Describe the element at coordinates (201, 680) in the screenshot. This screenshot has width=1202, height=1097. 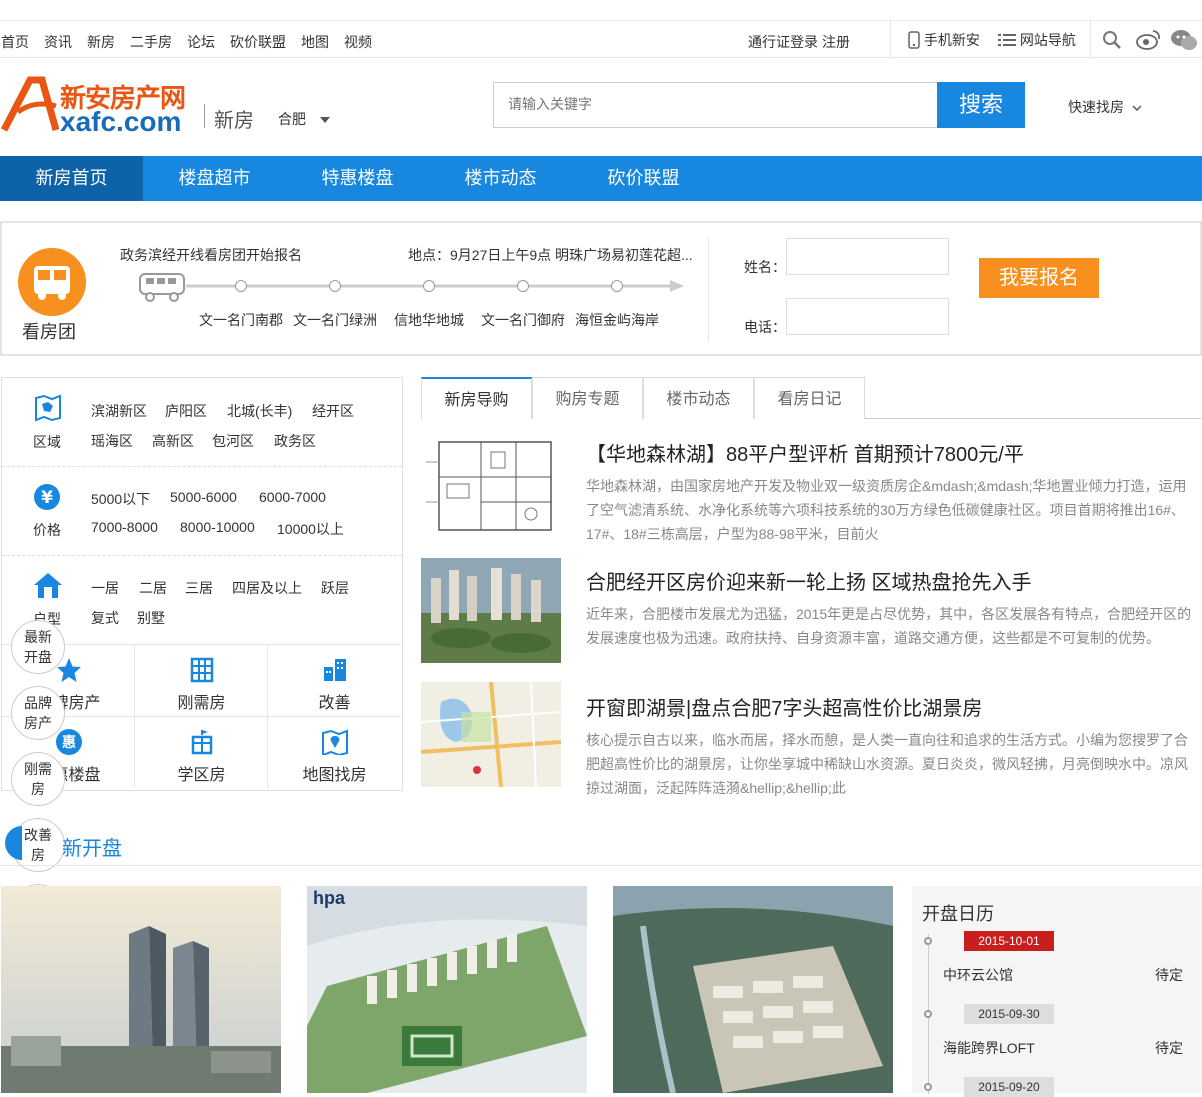
I see `grid-rigid: 刚需房` at that location.